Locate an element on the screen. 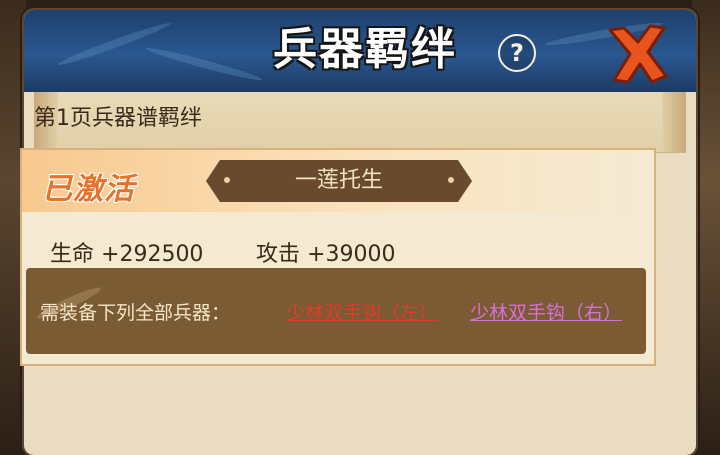 The height and width of the screenshot is (455, 720). banner-dot-right is located at coordinates (451, 180).